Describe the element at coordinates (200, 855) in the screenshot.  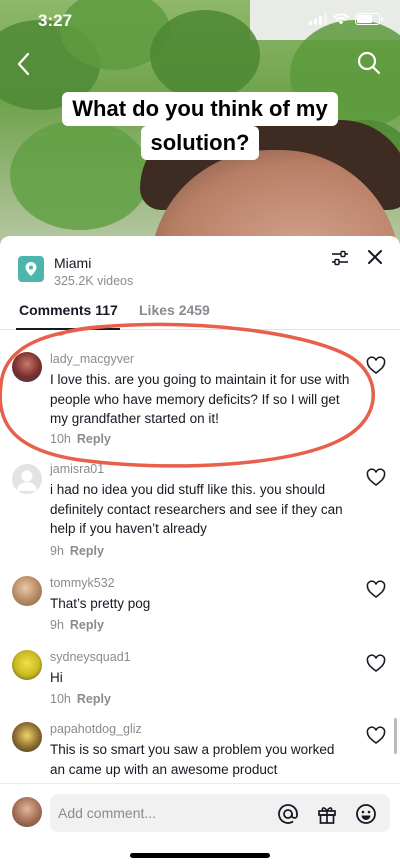
I see `home-indicator` at that location.